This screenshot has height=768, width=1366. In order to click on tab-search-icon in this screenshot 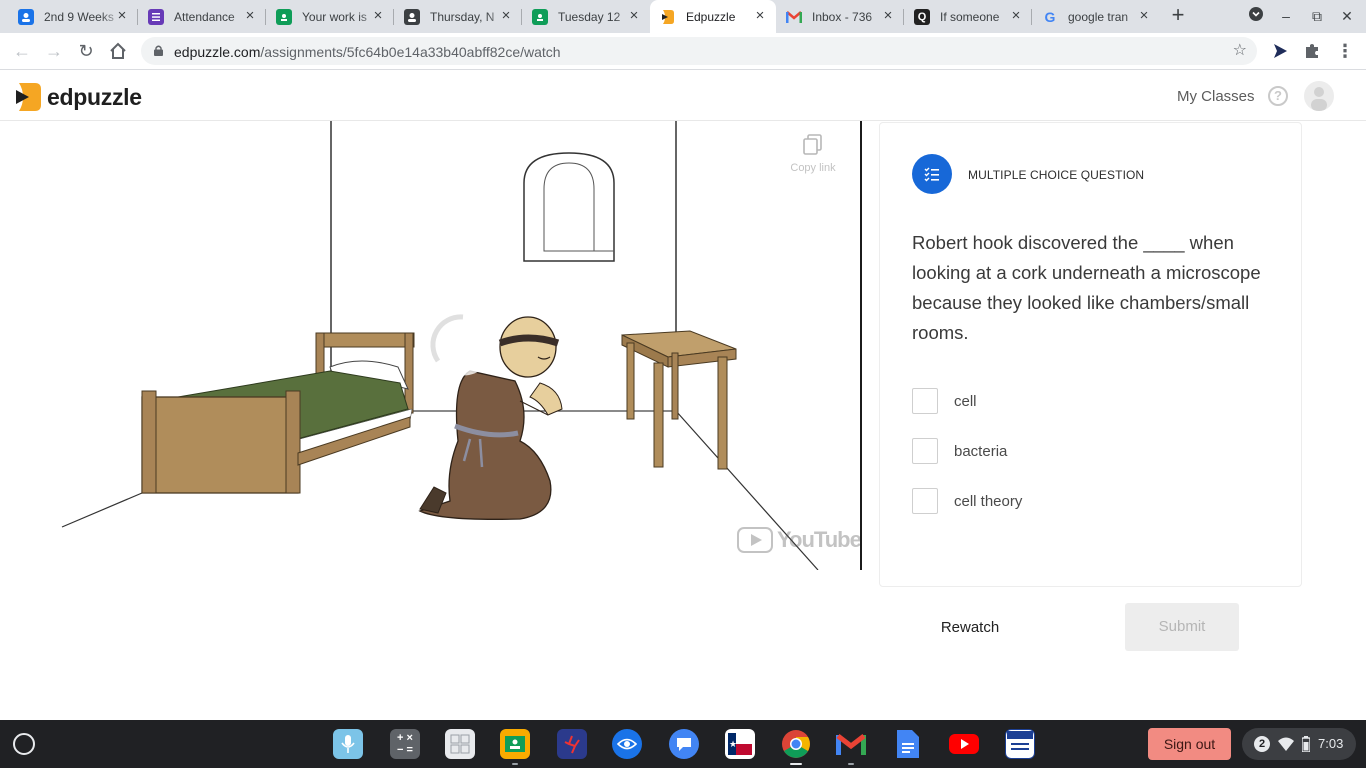, I will do `click(1256, 16)`.